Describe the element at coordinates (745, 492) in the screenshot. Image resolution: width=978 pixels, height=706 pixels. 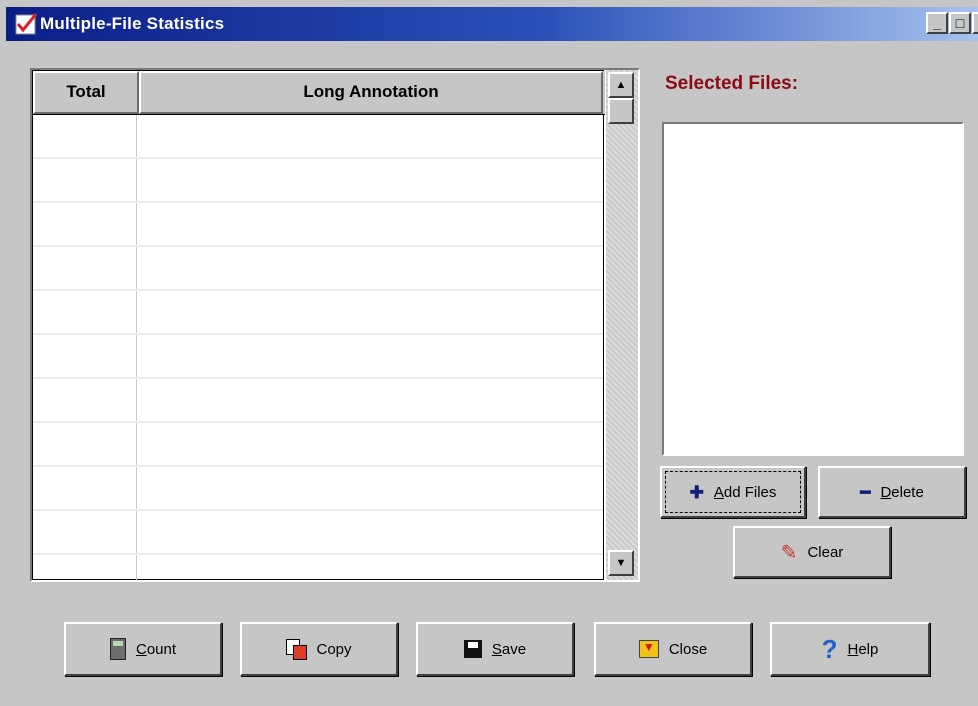
I see `add-files-label: Add Files` at that location.